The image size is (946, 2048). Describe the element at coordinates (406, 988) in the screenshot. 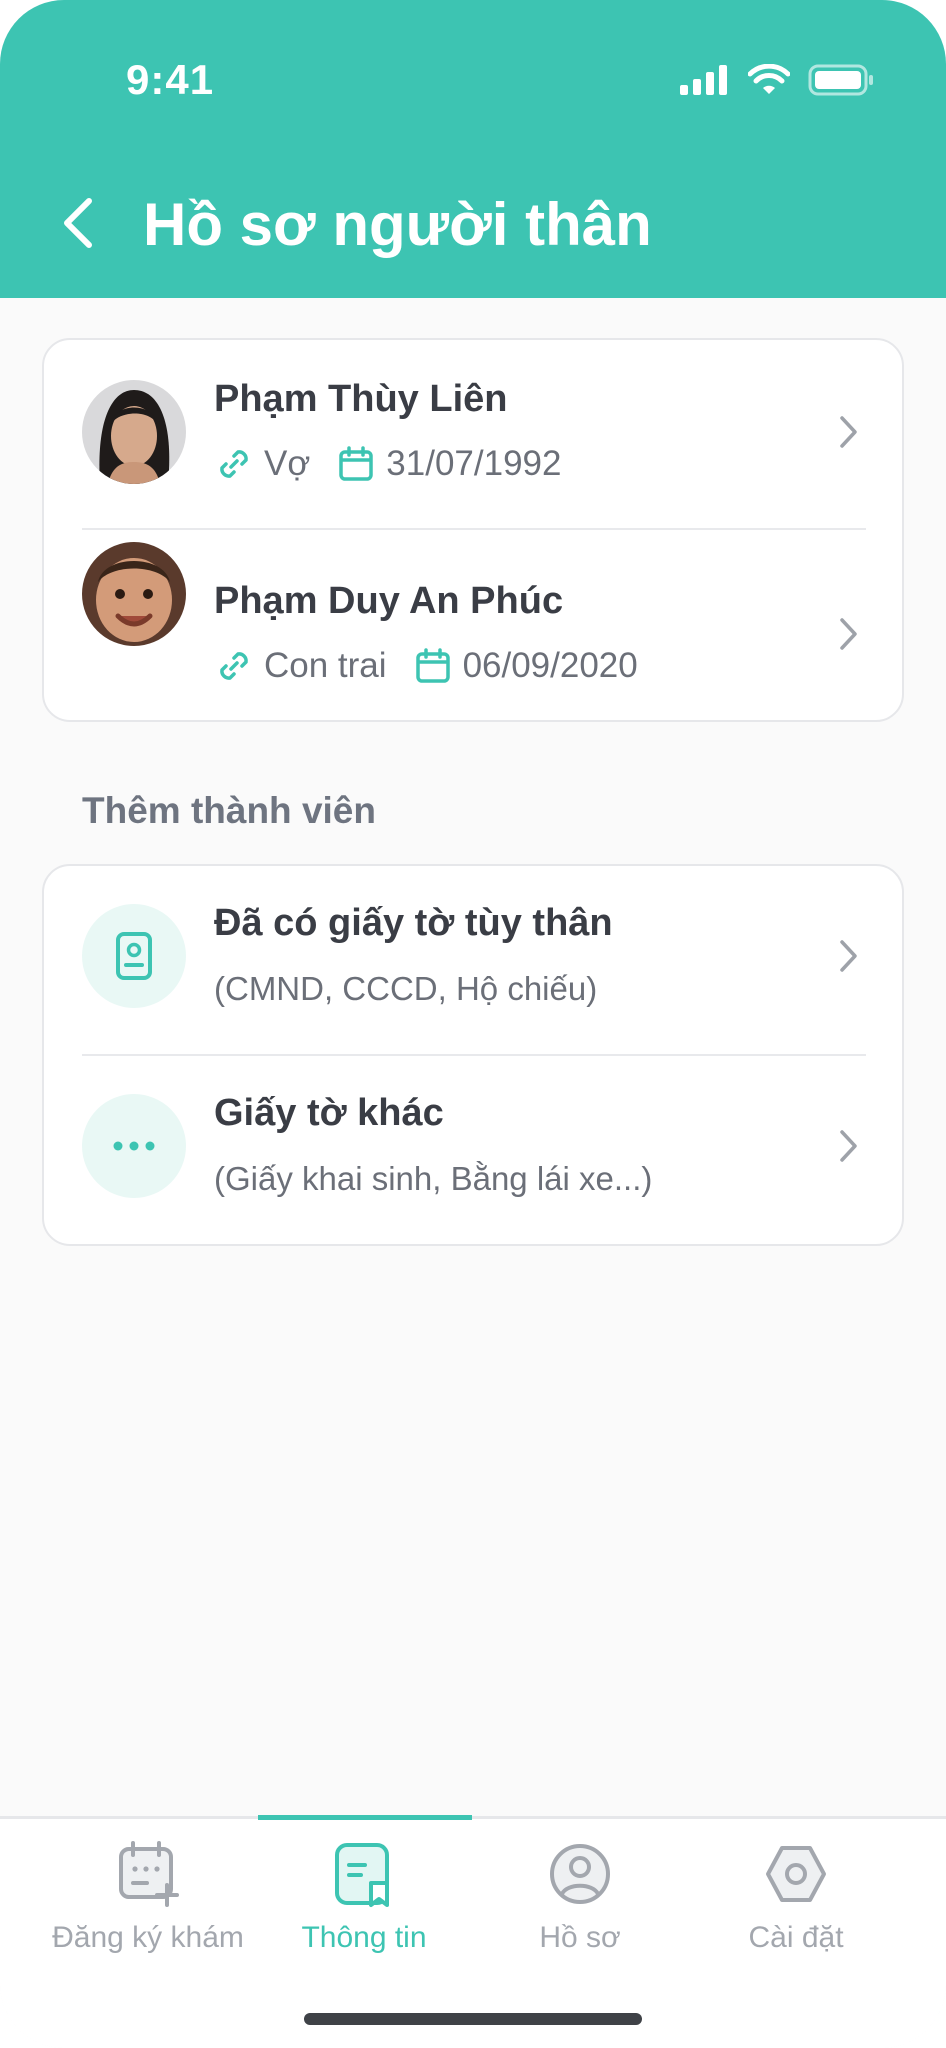

I see `option-subtitle: (CMND, CCCD, Hộ chiếu)` at that location.